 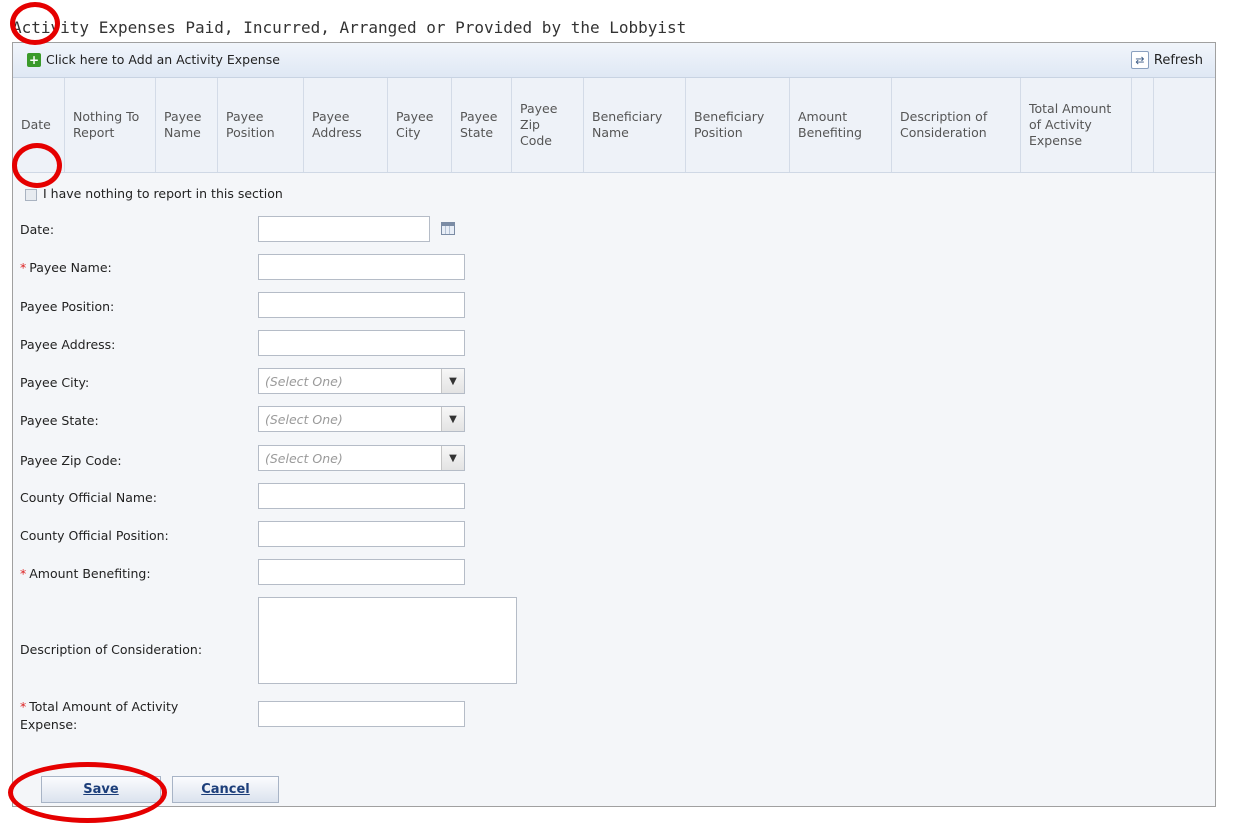 What do you see at coordinates (37, 229) in the screenshot?
I see `date-label: Date:` at bounding box center [37, 229].